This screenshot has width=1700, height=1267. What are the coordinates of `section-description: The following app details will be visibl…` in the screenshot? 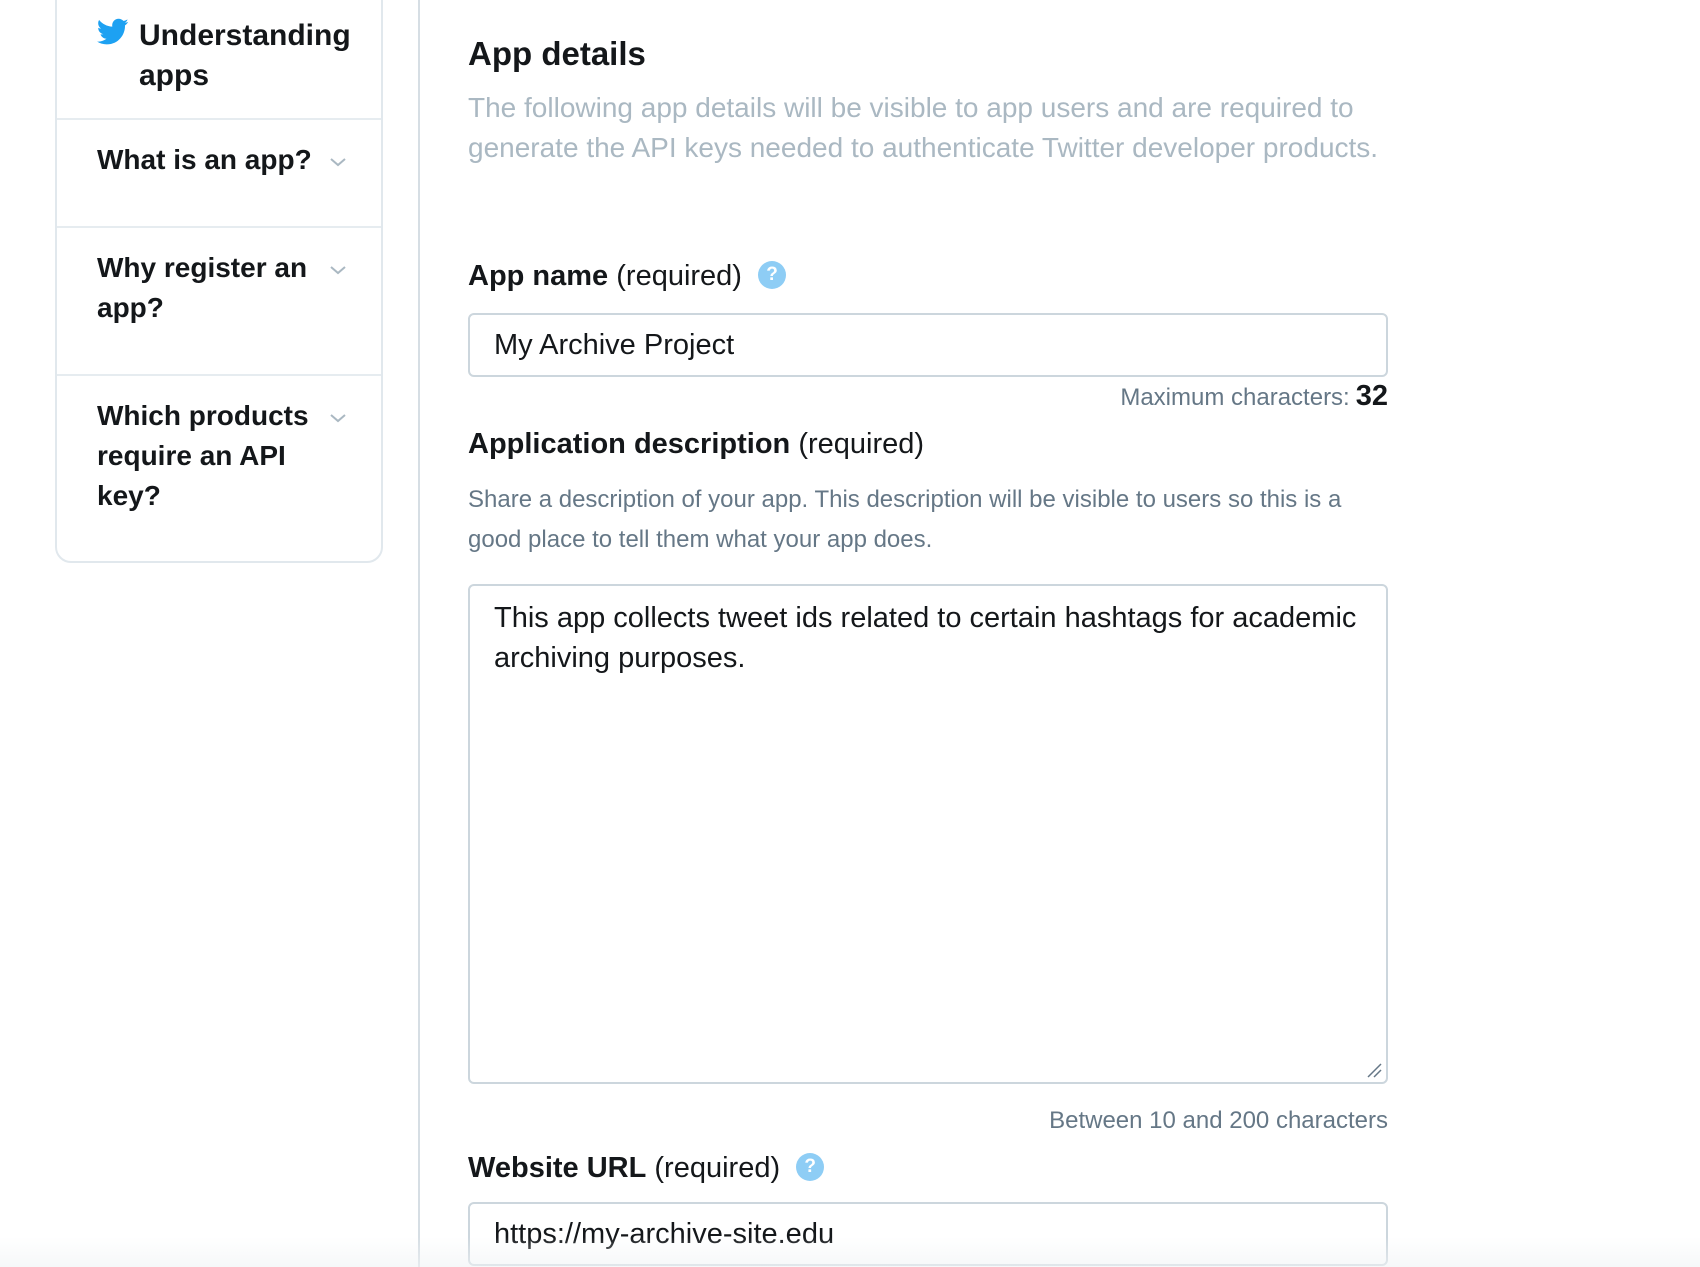 It's located at (923, 127).